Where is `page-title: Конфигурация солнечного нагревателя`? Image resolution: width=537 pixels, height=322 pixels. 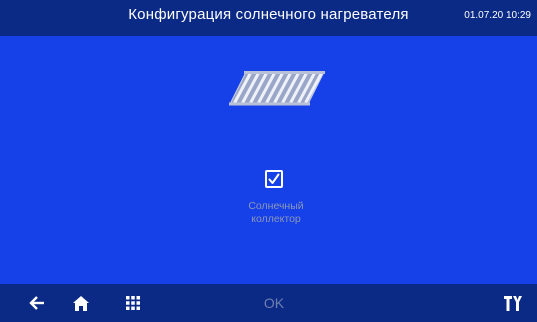
page-title: Конфигурация солнечного нагревателя is located at coordinates (268, 14).